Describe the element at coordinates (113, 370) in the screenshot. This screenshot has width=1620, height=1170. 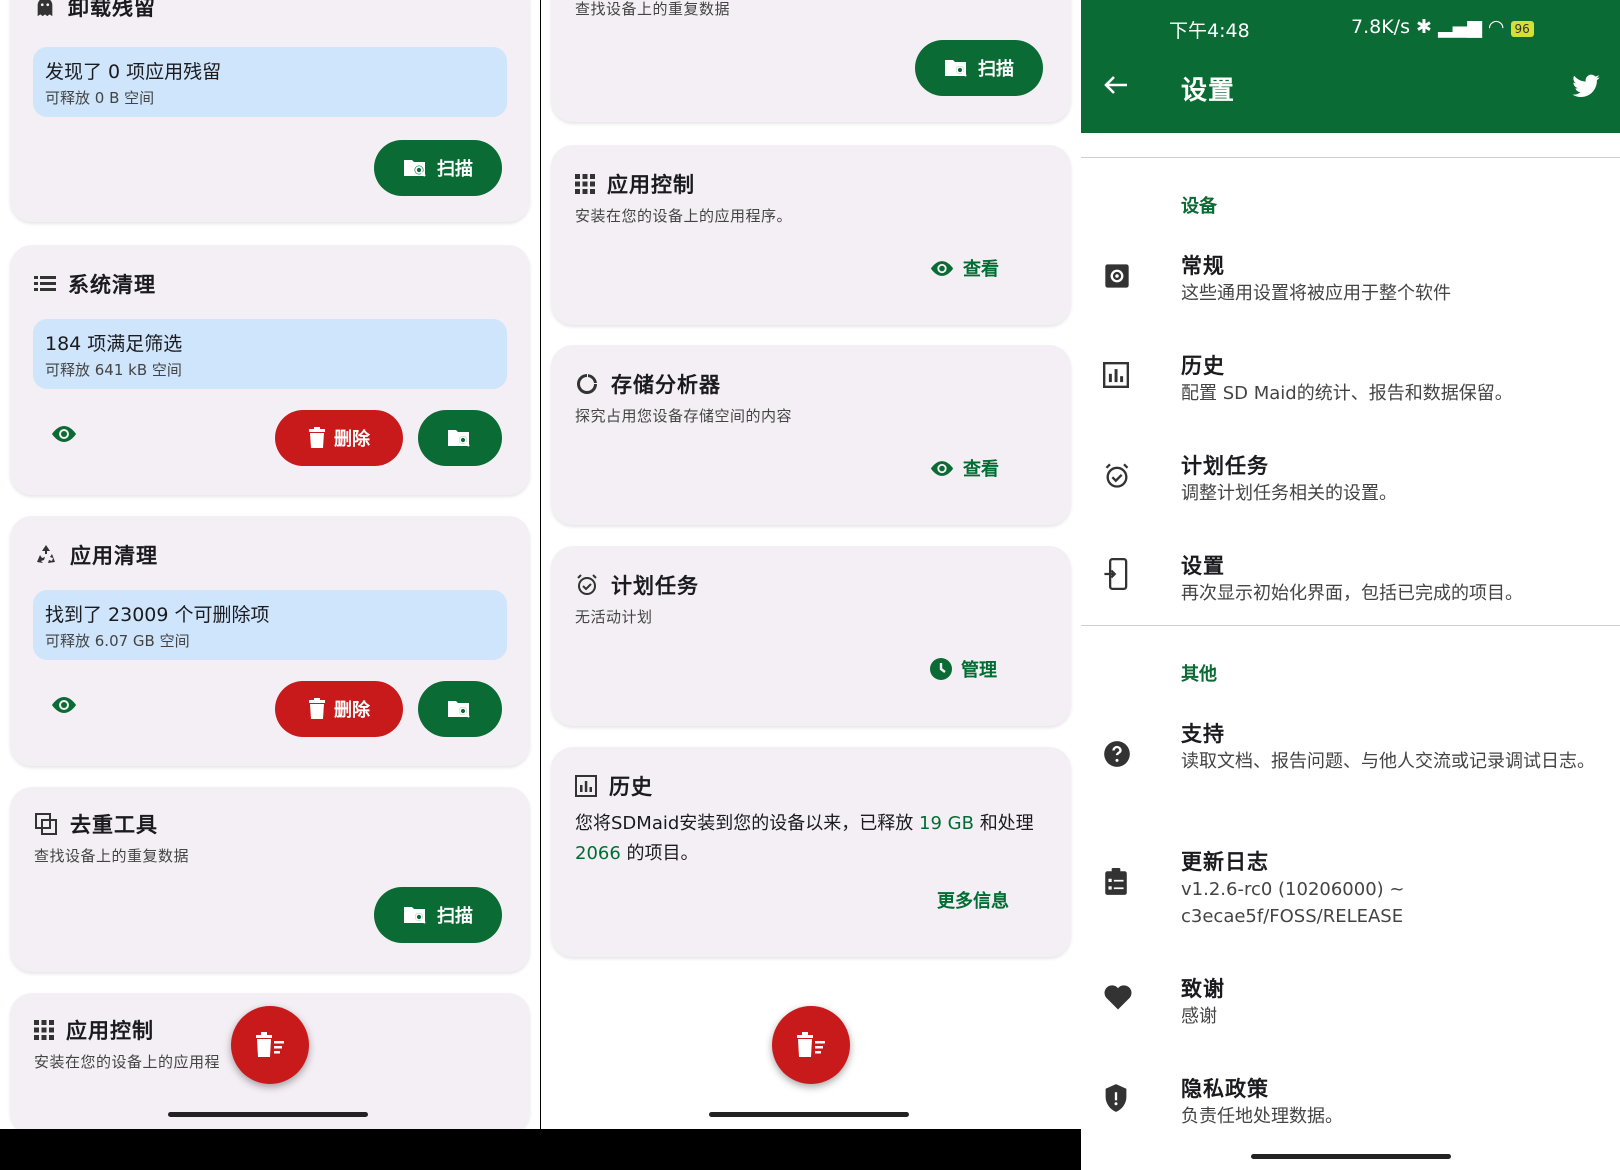
I see `info-sub: 可释放 641 kB 空间` at that location.